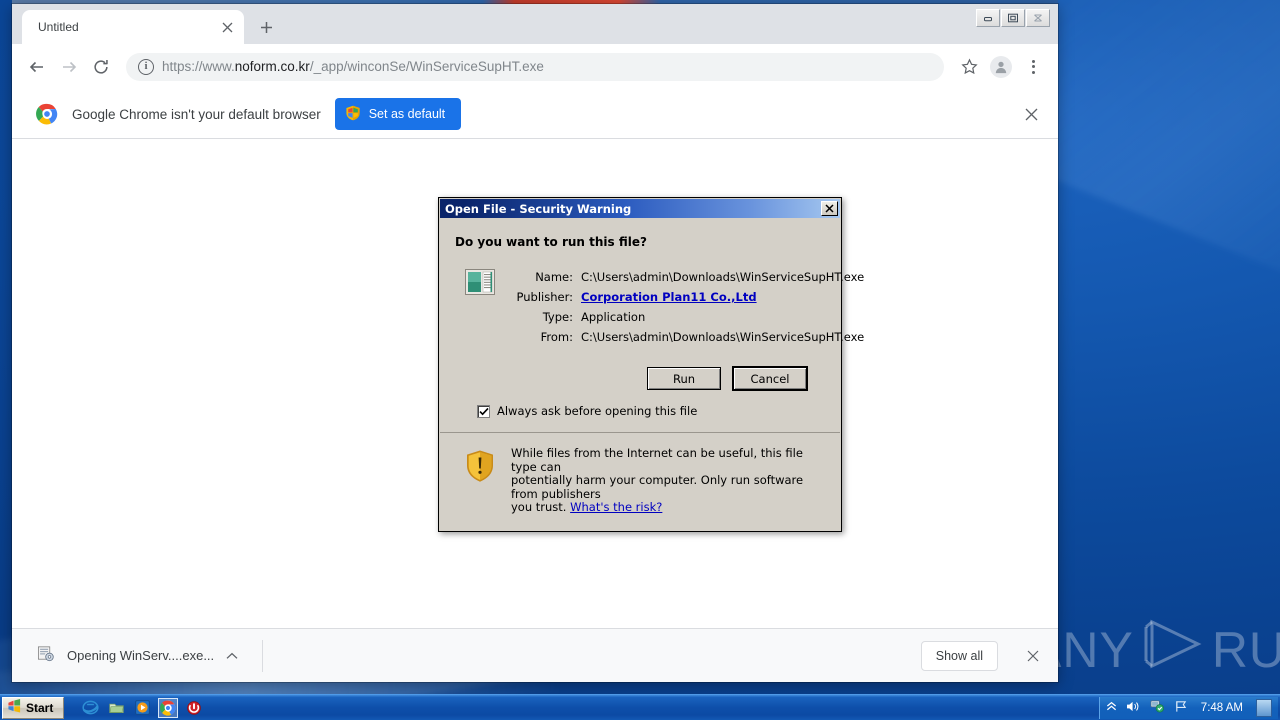 The image size is (1280, 720). What do you see at coordinates (272, 66) in the screenshot?
I see `url-host: noform.co.kr` at bounding box center [272, 66].